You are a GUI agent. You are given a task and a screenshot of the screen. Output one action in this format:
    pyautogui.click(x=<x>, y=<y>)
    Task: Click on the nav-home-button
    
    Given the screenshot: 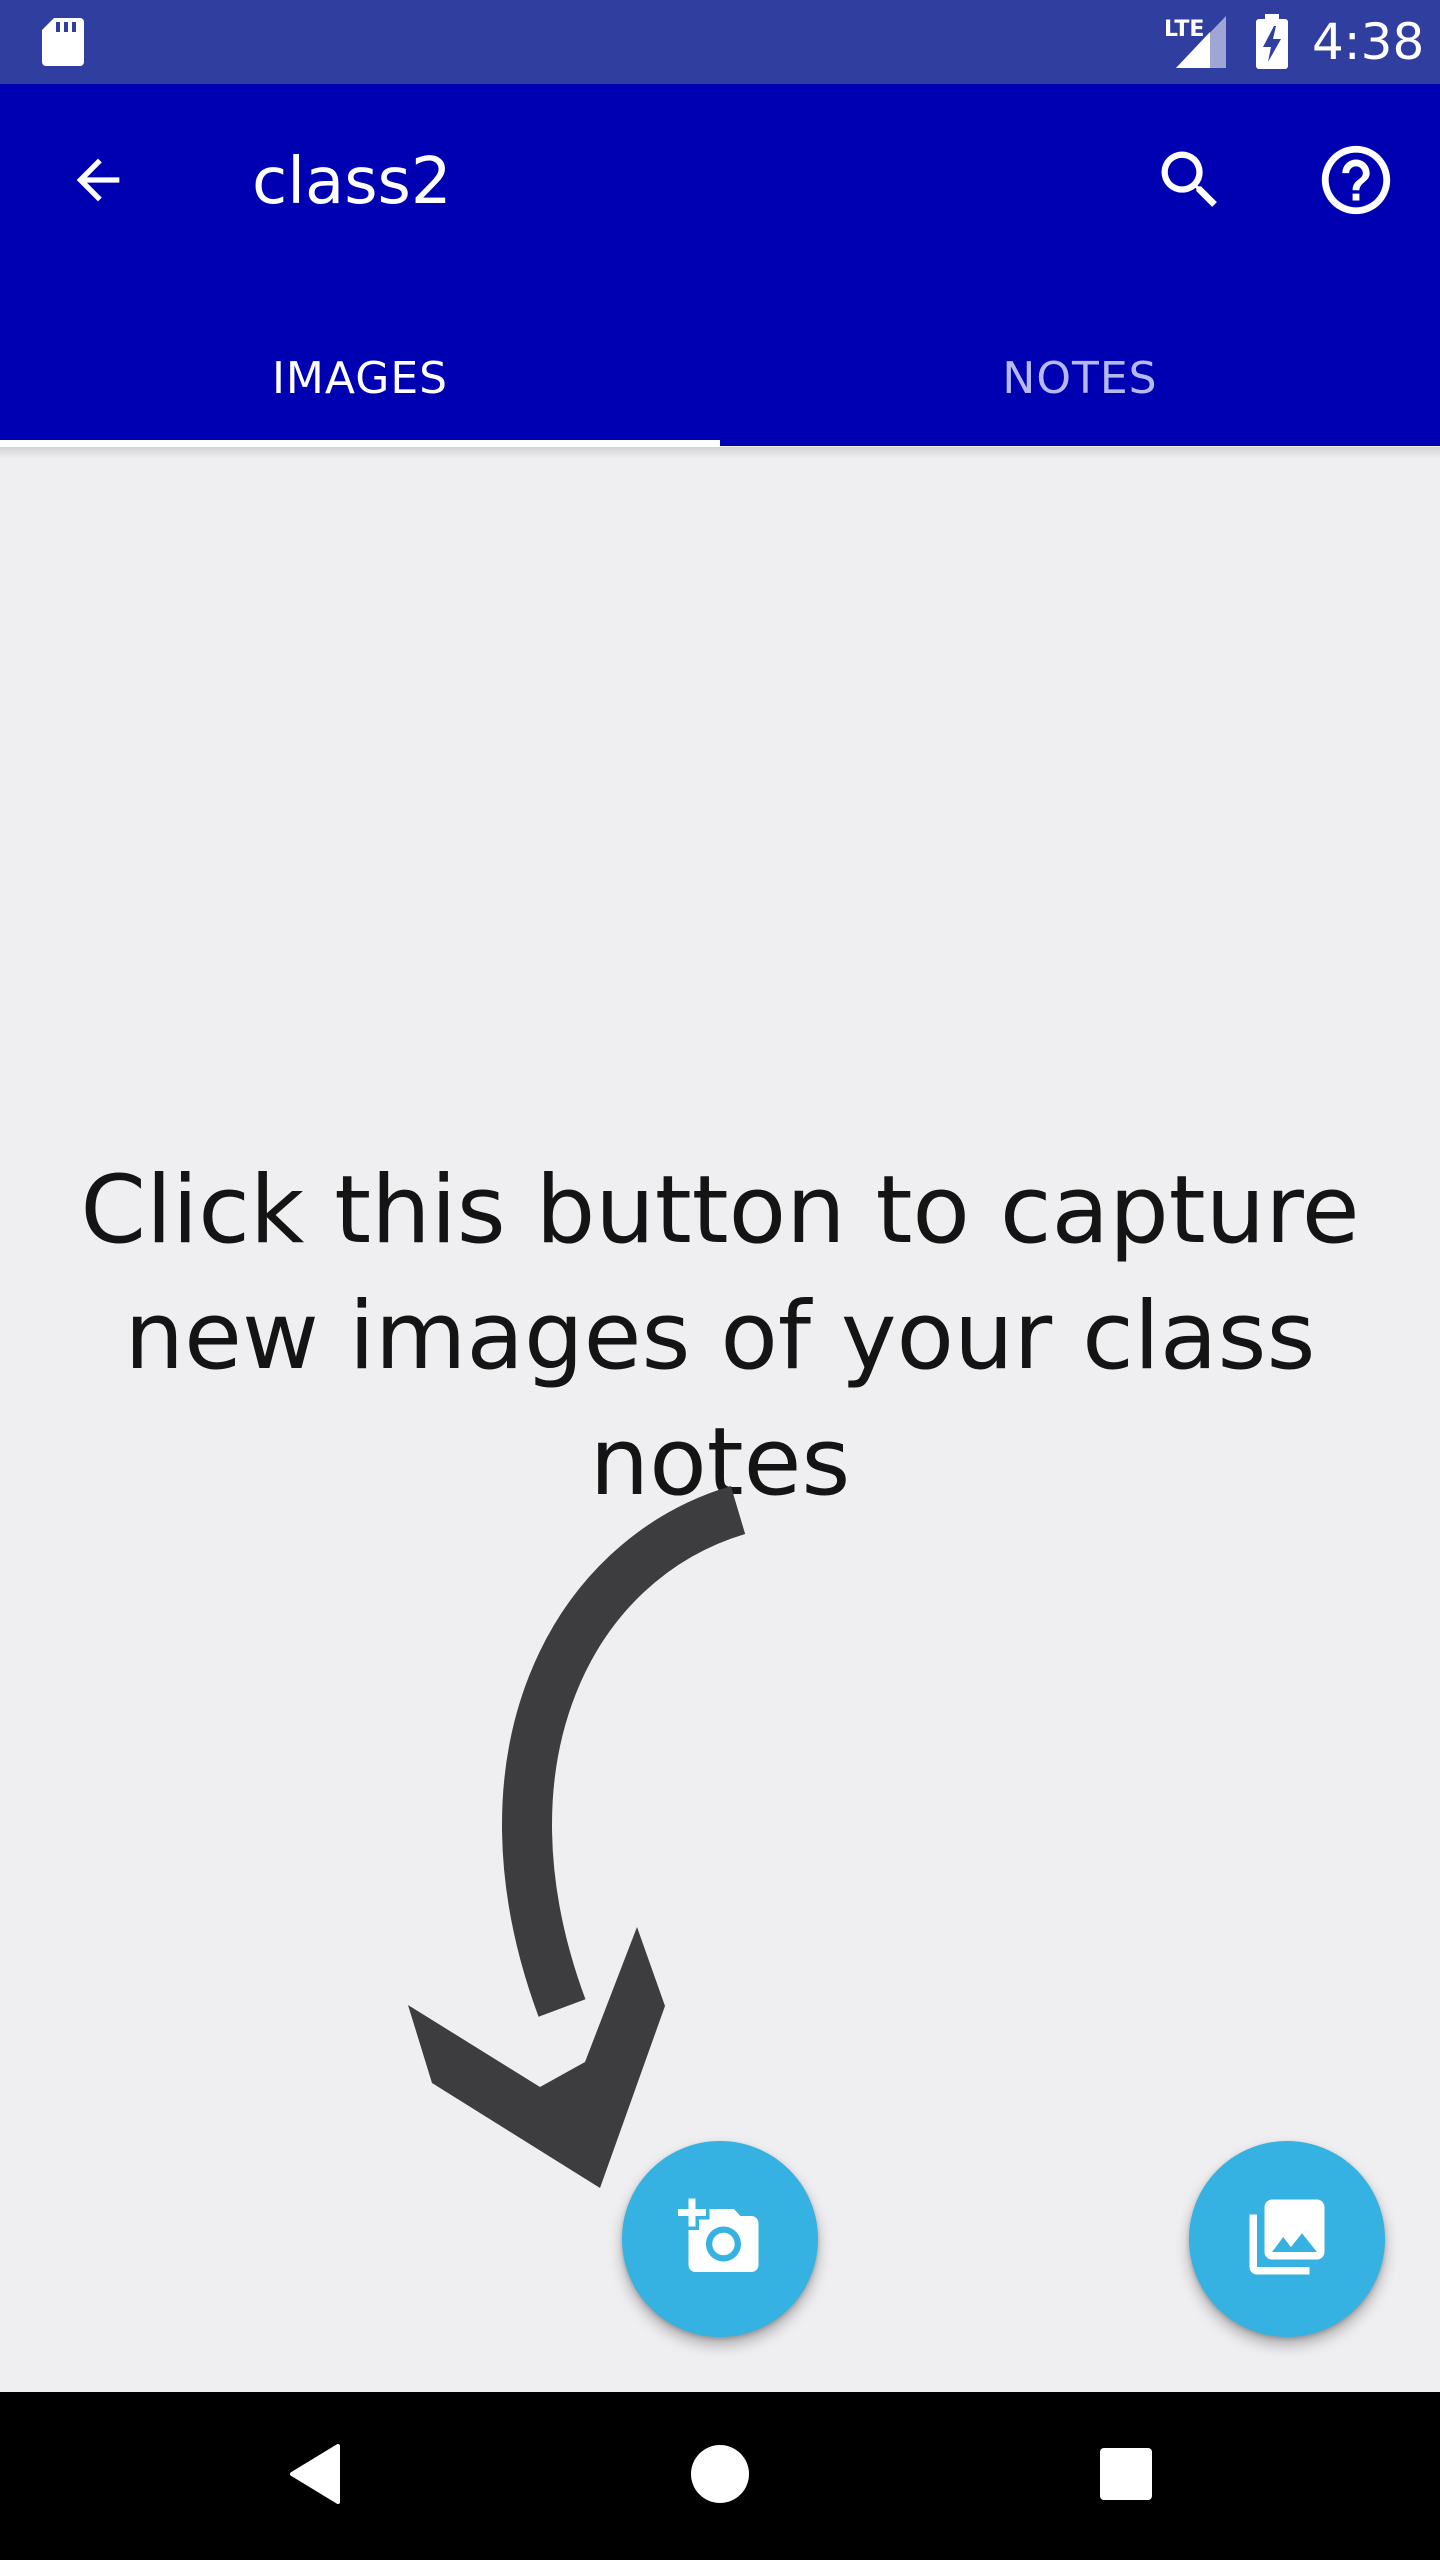 What is the action you would take?
    pyautogui.click(x=720, y=2476)
    